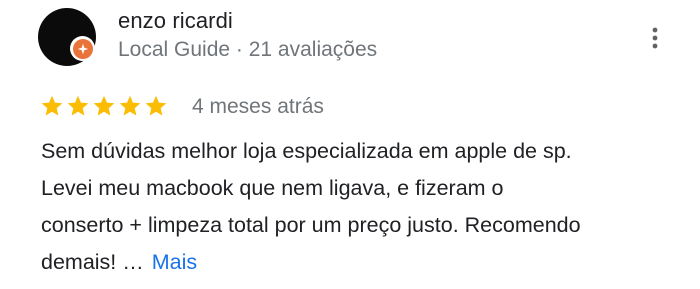 Image resolution: width=700 pixels, height=289 pixels. What do you see at coordinates (258, 106) in the screenshot?
I see `review-date: 4 meses atrás` at bounding box center [258, 106].